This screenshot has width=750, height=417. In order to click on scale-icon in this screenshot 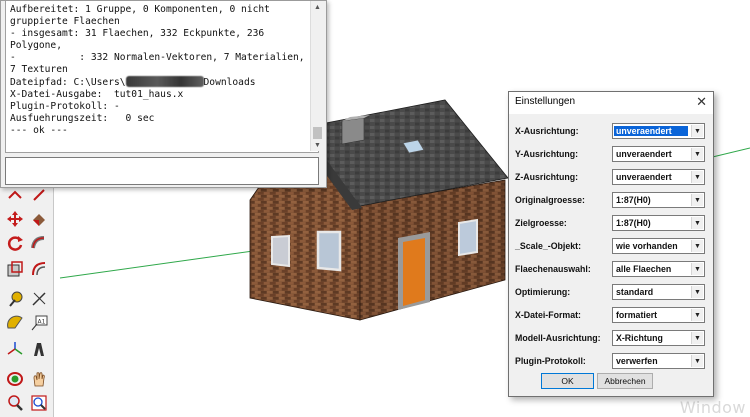, I will do `click(15, 269)`.